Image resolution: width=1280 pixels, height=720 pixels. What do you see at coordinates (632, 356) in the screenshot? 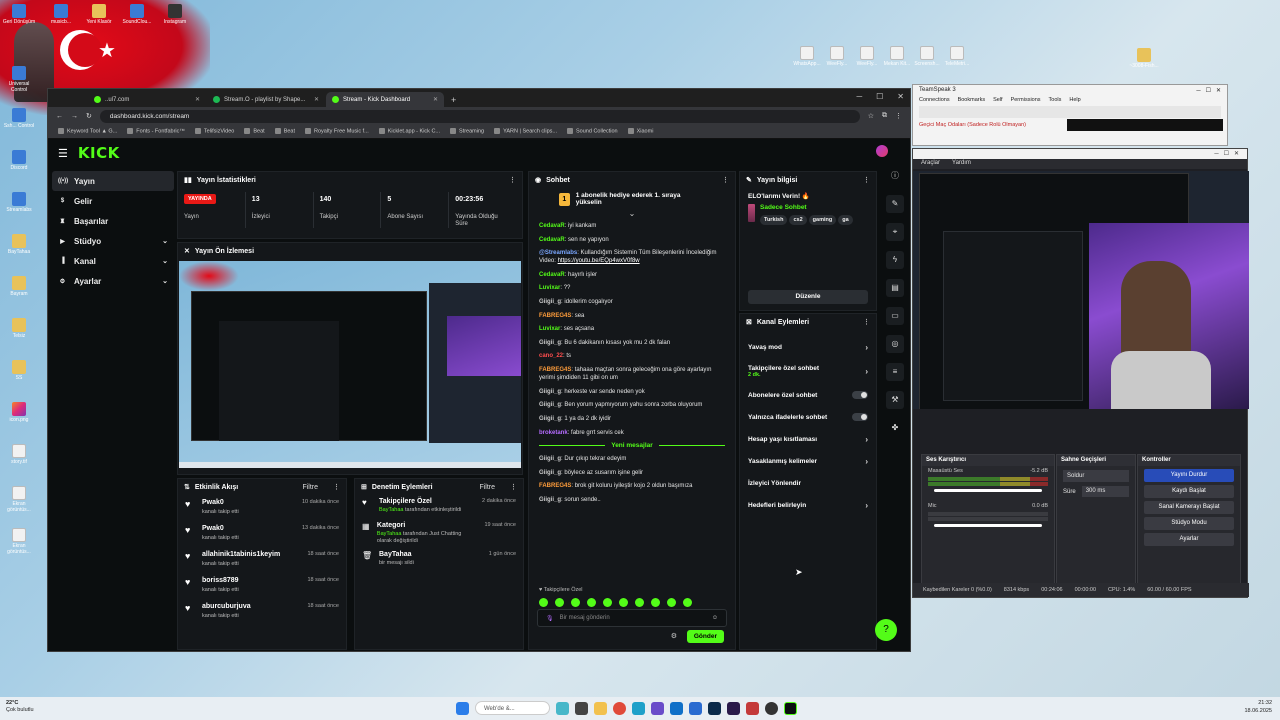
I see `chat-message: cano_22: ts` at bounding box center [632, 356].